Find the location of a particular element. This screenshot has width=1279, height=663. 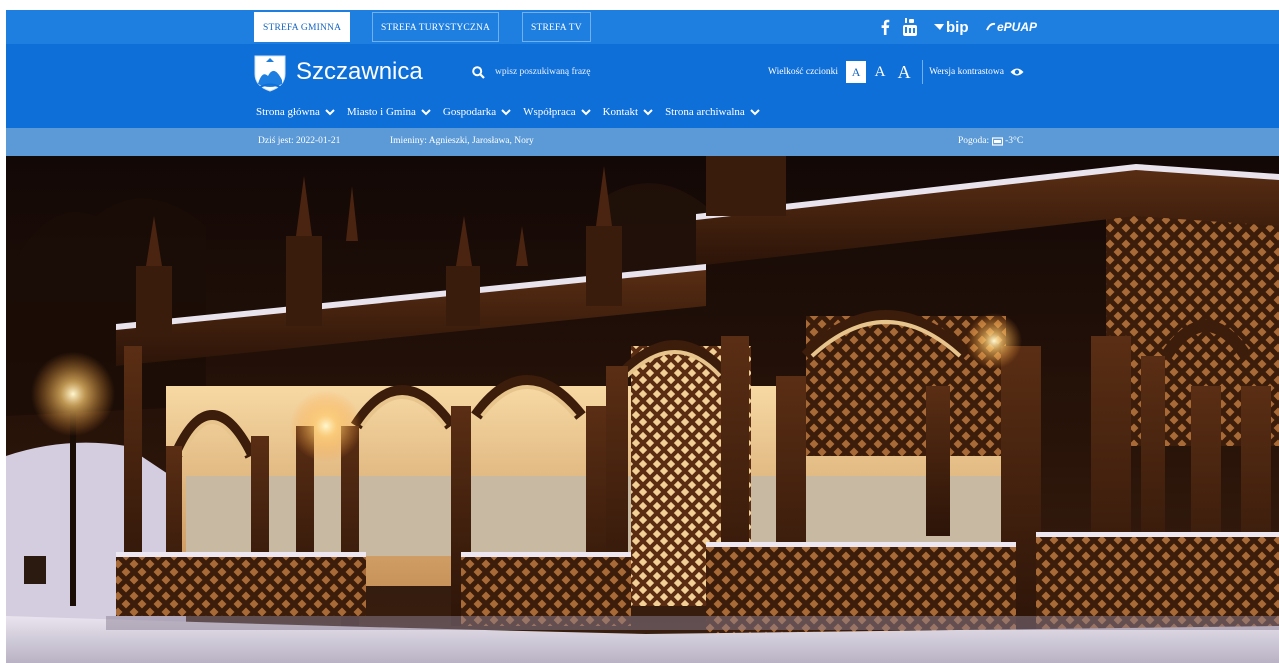

nav-item-miasto-i-gmina: Miasto i Gmina is located at coordinates (389, 112).